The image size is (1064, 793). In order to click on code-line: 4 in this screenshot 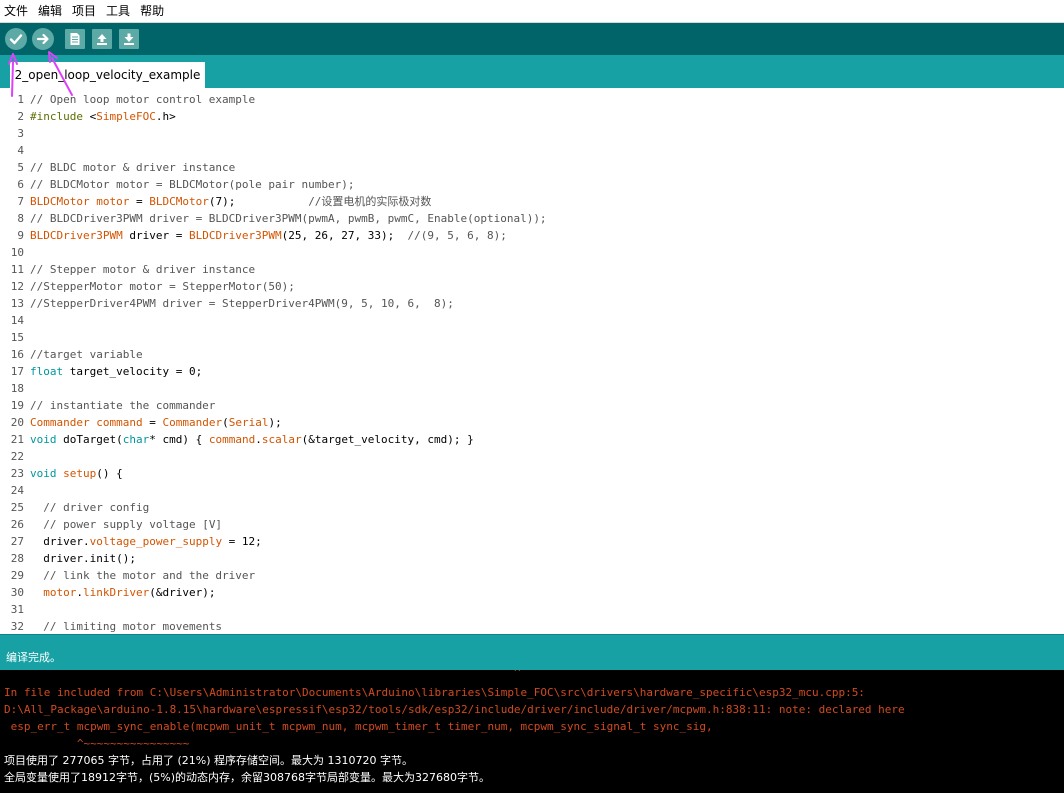, I will do `click(532, 150)`.